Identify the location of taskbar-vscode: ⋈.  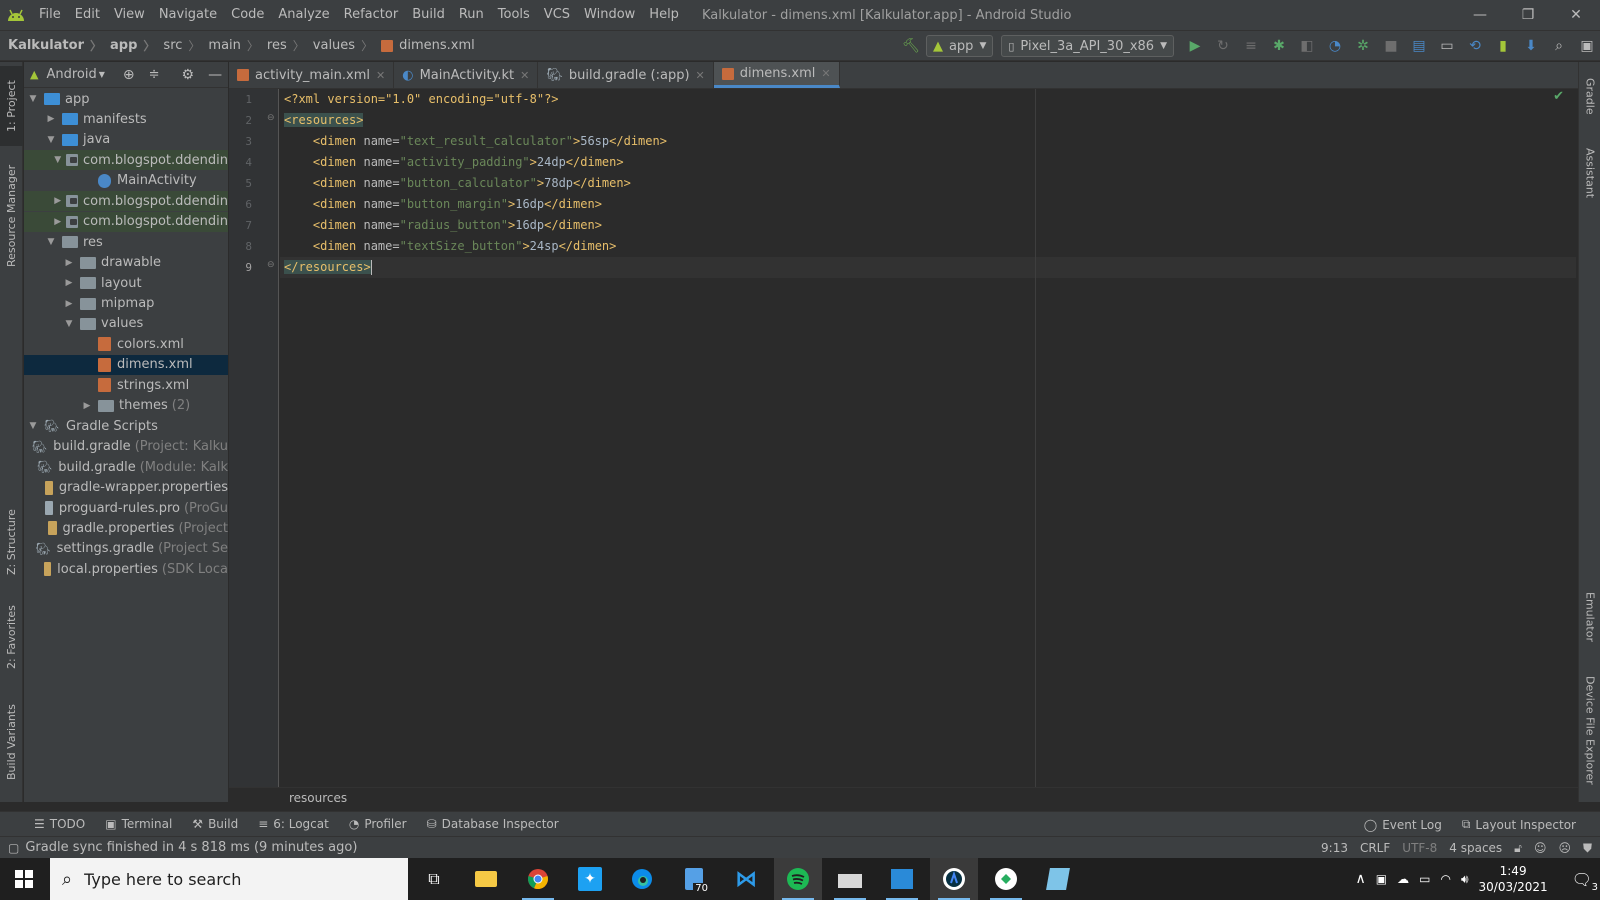
(746, 879).